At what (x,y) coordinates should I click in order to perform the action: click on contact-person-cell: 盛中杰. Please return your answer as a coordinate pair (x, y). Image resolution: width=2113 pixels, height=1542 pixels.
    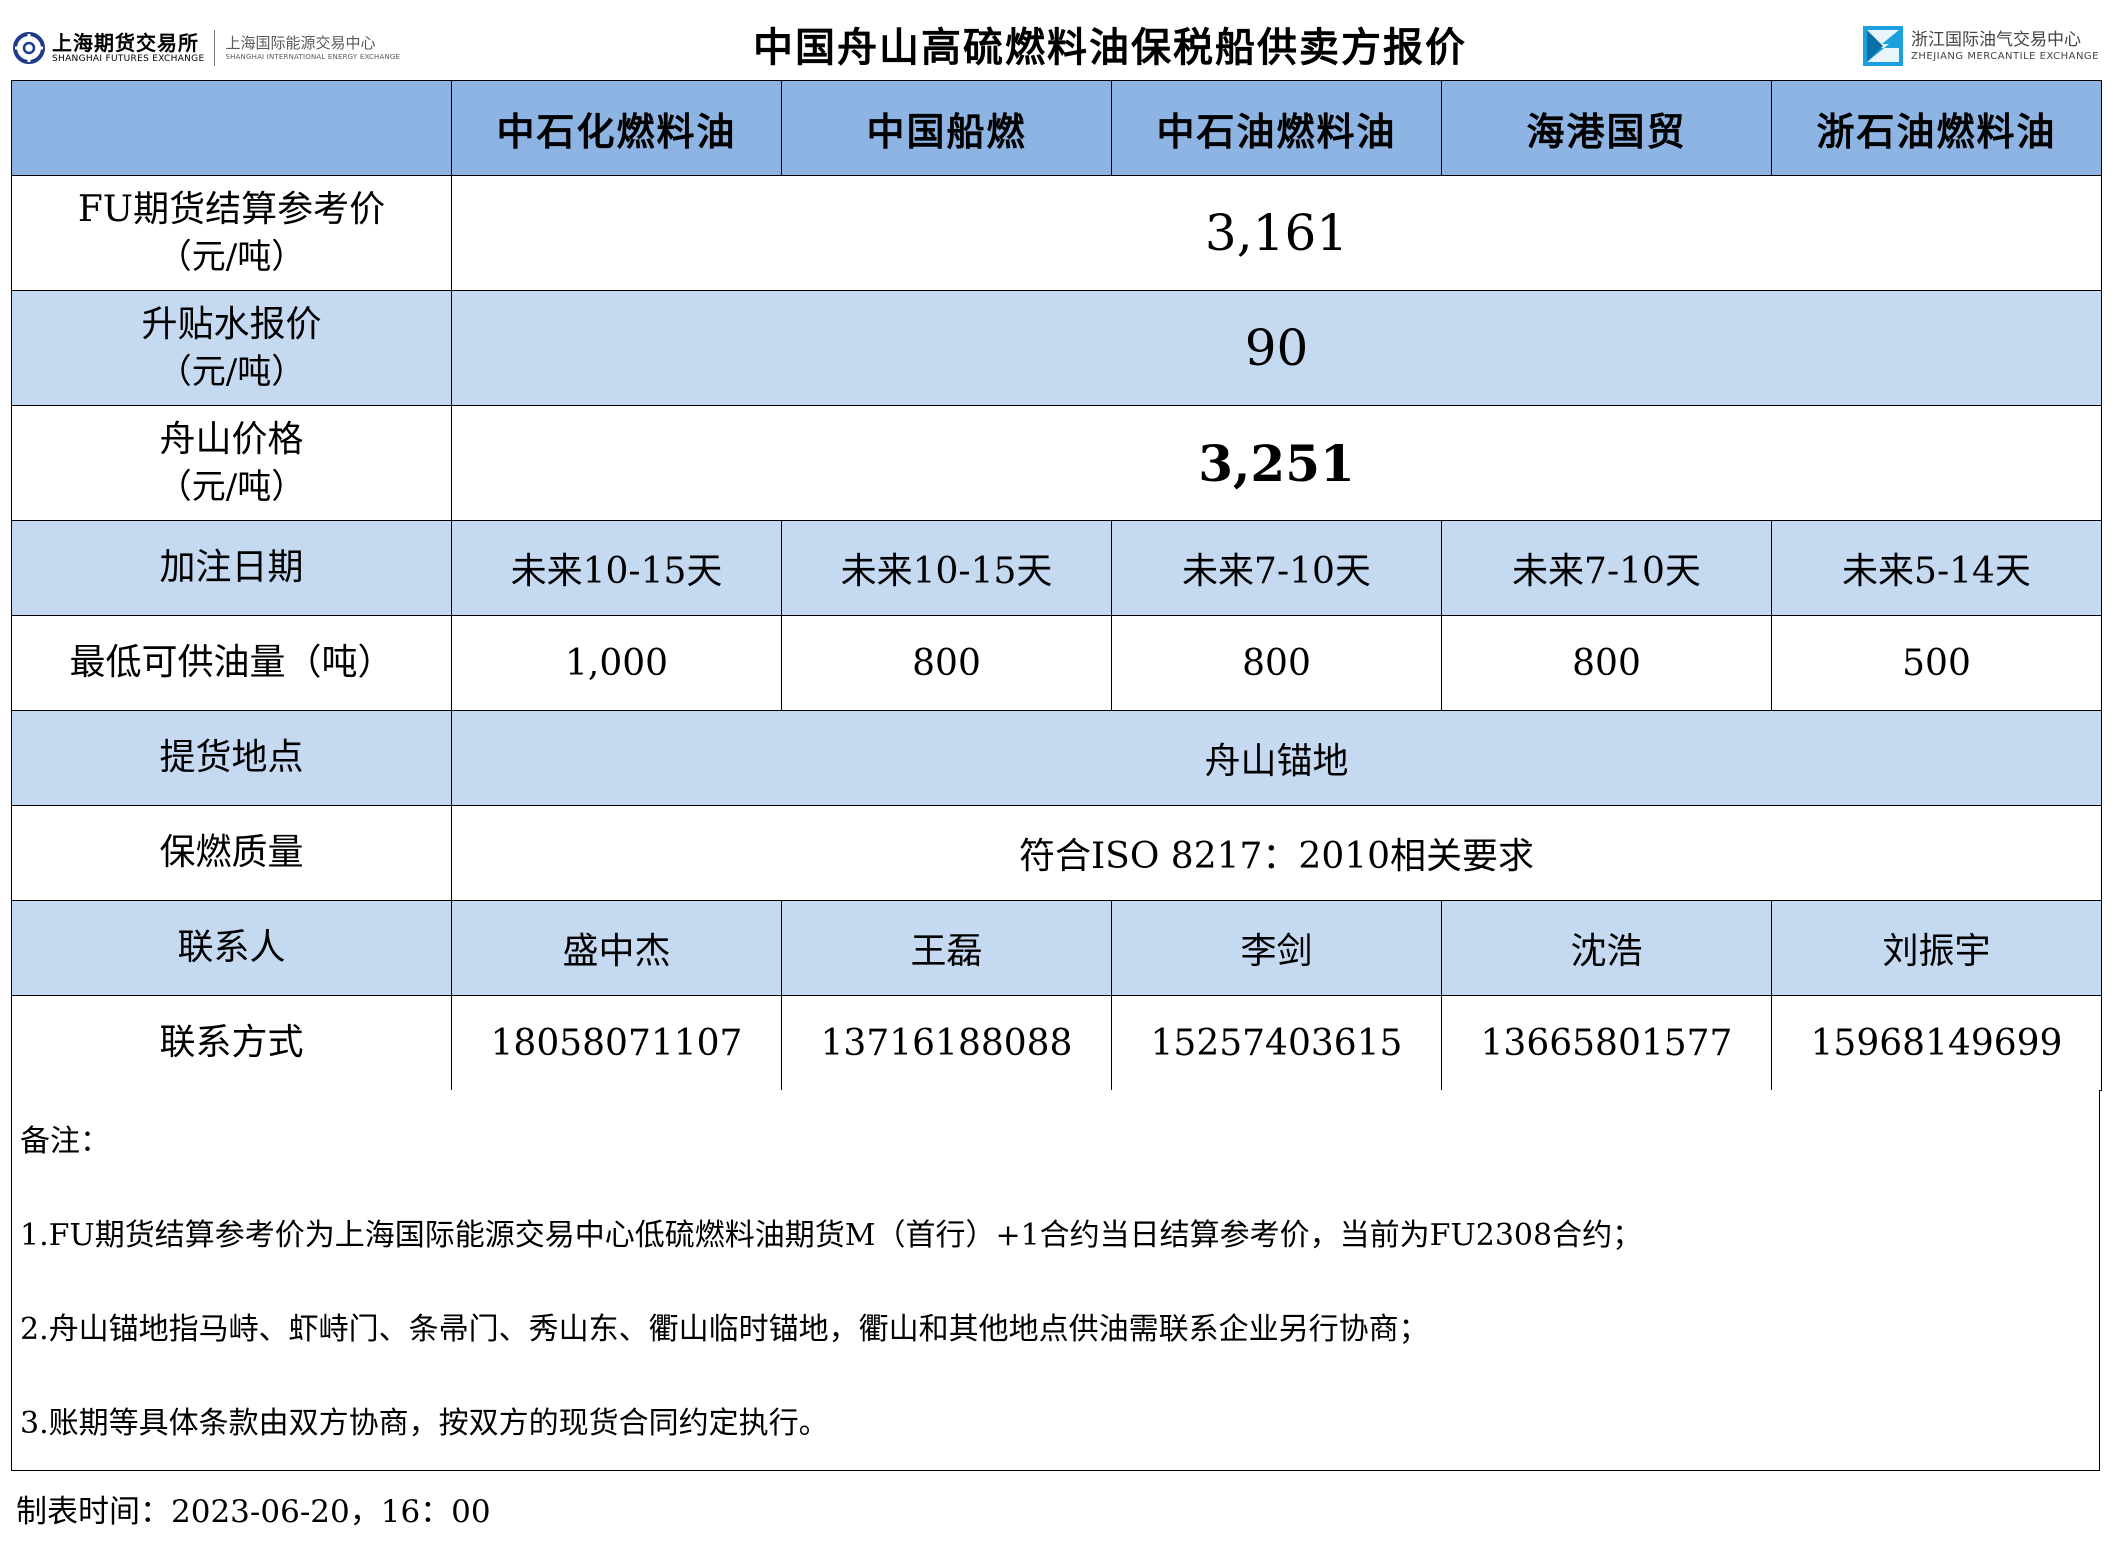
    Looking at the image, I should click on (616, 948).